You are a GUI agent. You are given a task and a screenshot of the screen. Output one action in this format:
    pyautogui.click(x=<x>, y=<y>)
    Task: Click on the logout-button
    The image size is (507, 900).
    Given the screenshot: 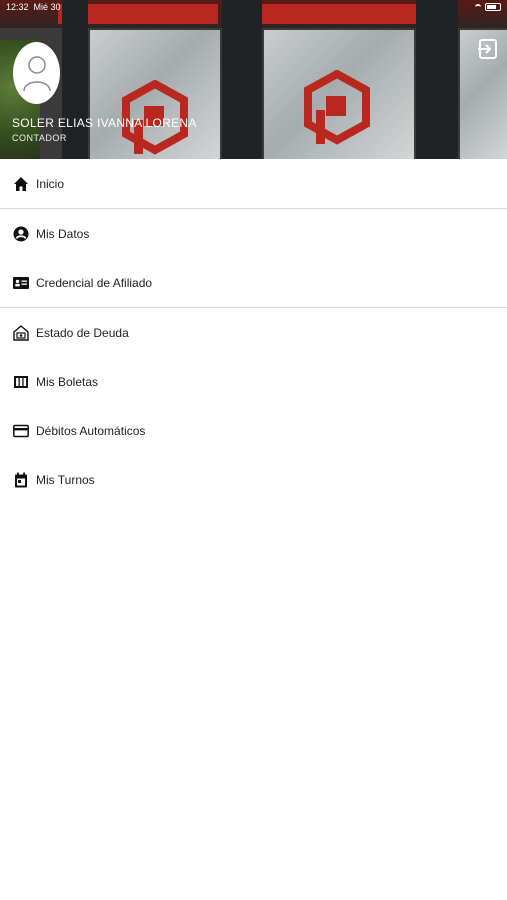 What is the action you would take?
    pyautogui.click(x=488, y=49)
    